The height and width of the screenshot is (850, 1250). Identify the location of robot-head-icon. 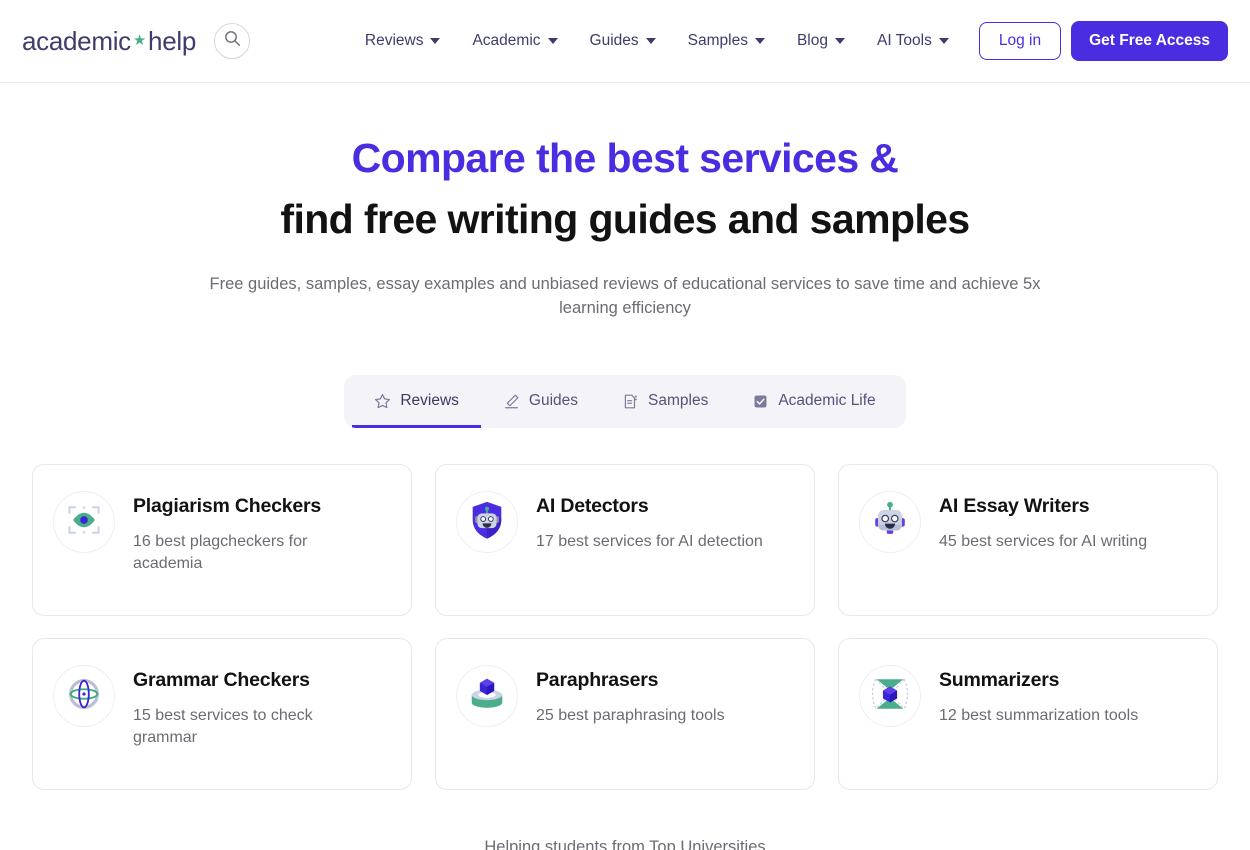
(890, 522).